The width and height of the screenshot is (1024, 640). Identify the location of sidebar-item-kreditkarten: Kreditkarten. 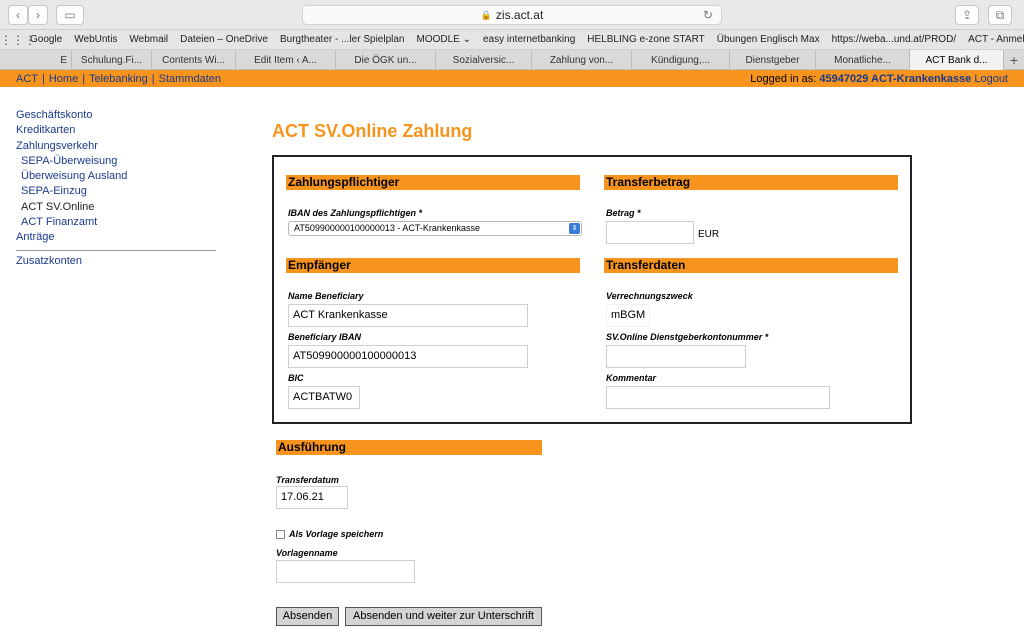
(116, 130).